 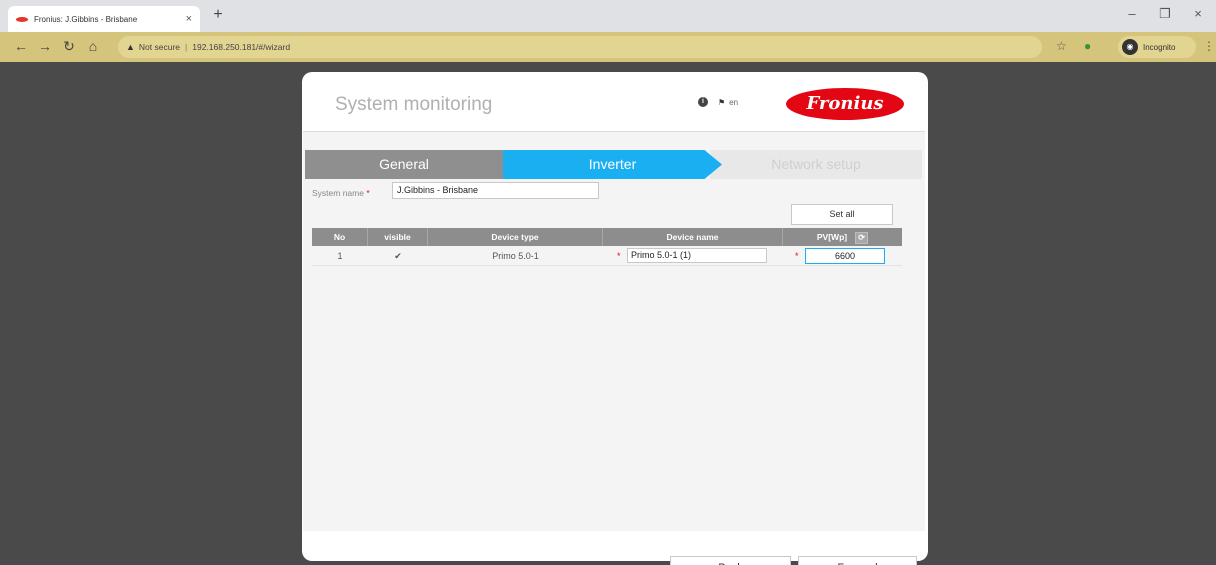 I want to click on column-header-no: No, so click(x=340, y=237).